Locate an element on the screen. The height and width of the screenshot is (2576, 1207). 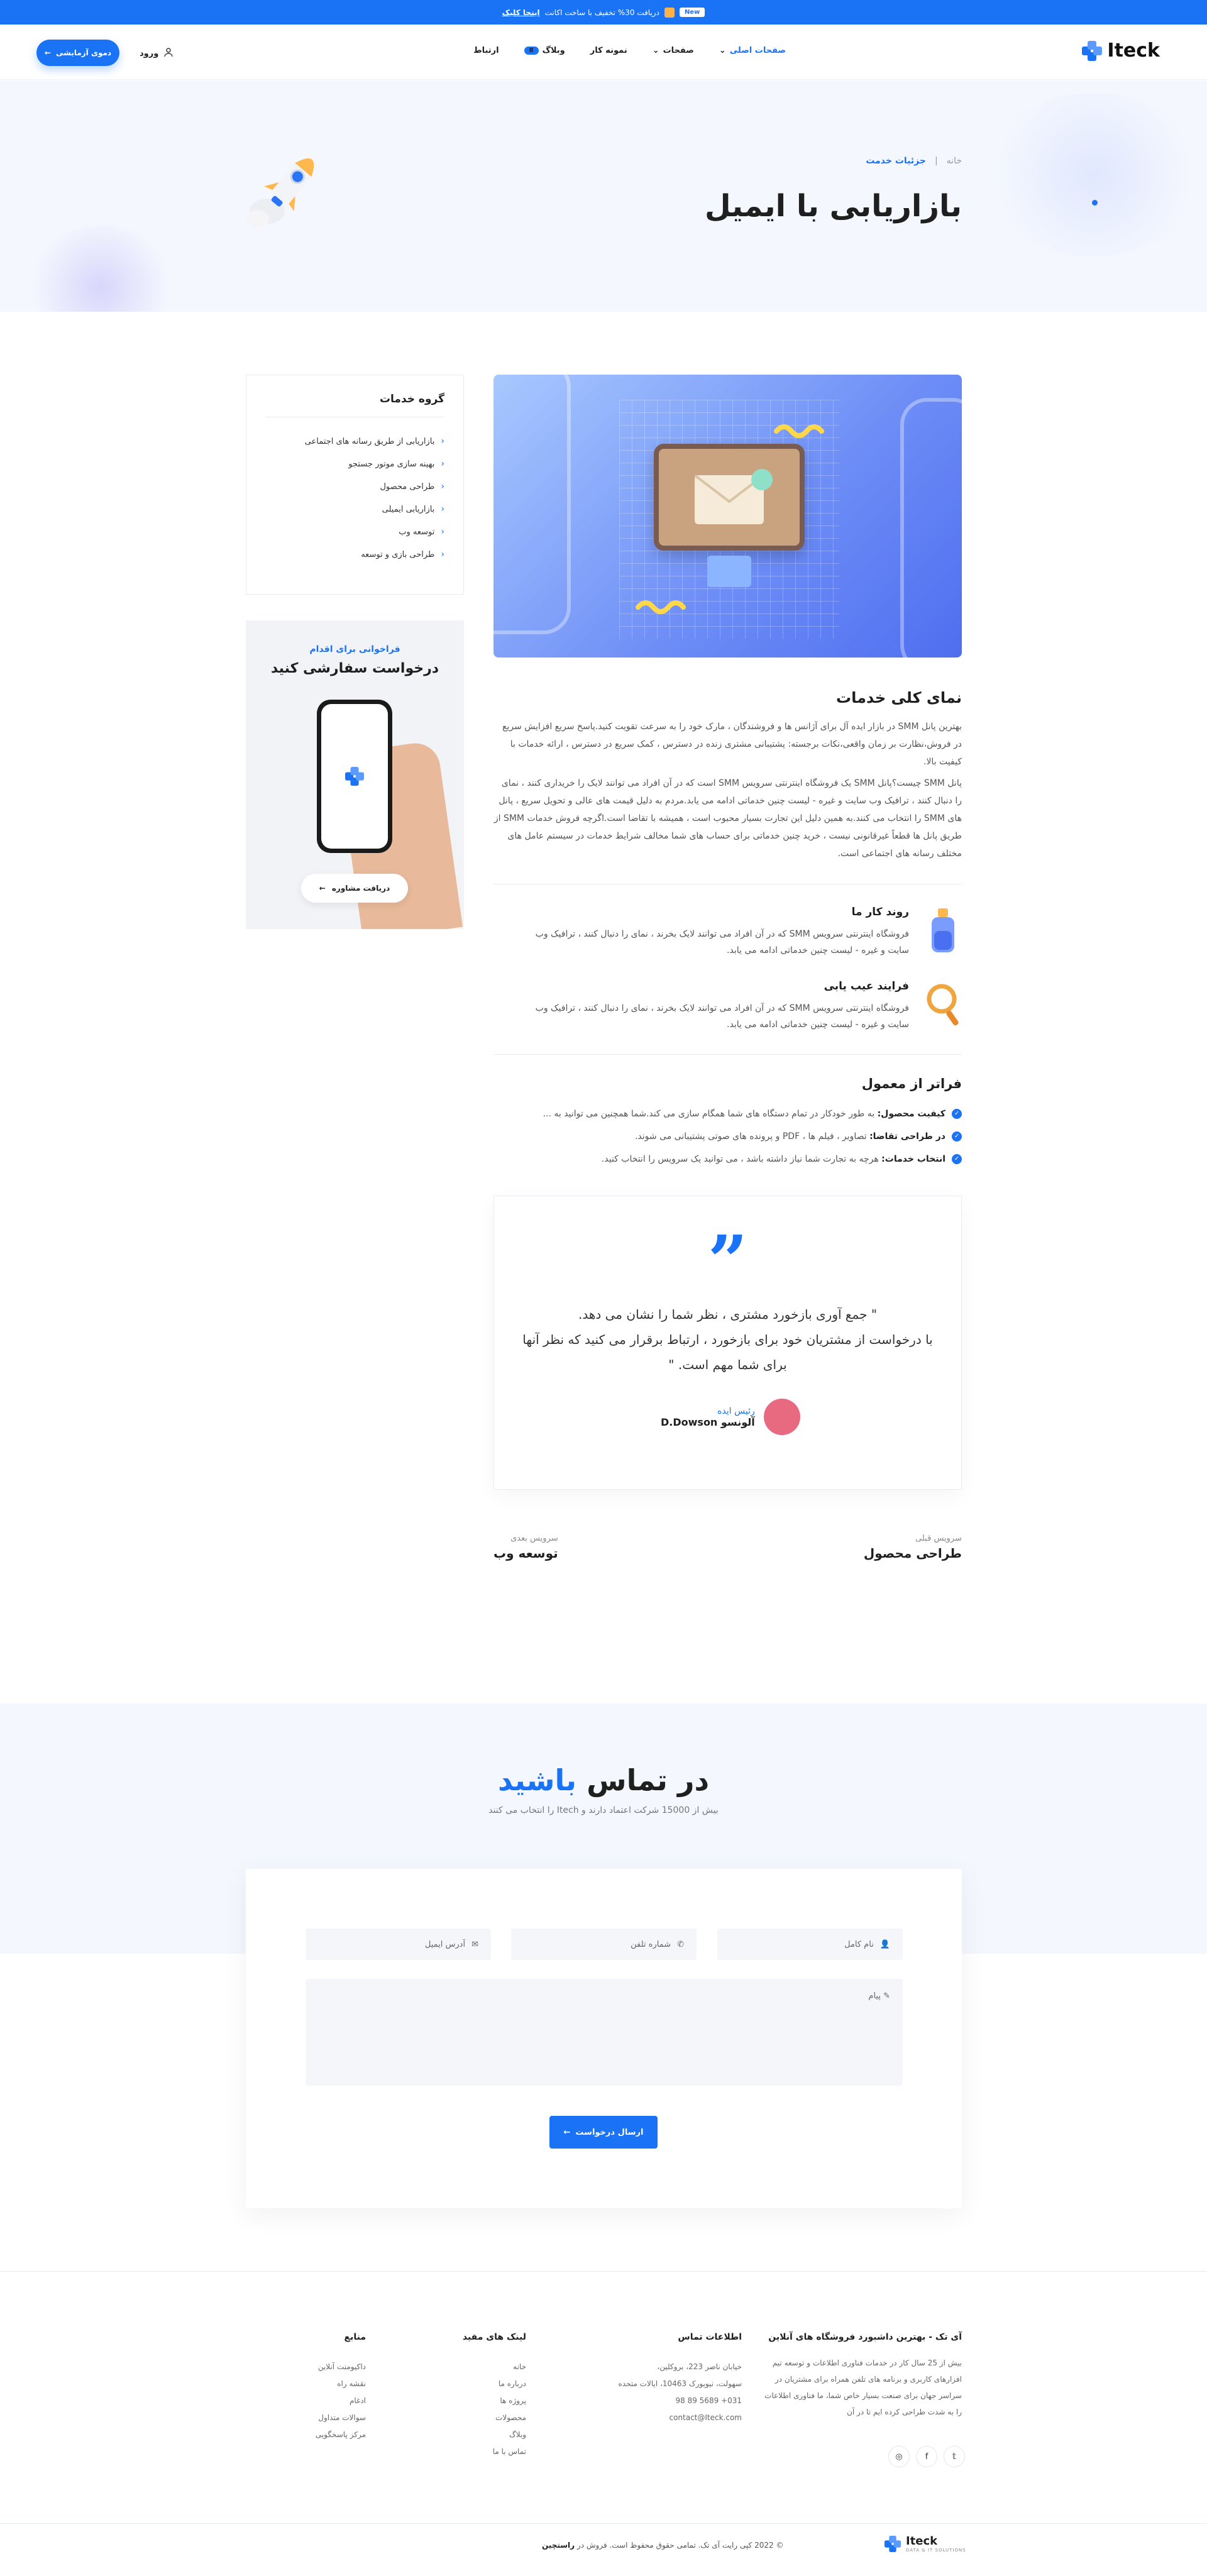
cta-kicker: فراخوانی برای اقدام is located at coordinates (354, 649).